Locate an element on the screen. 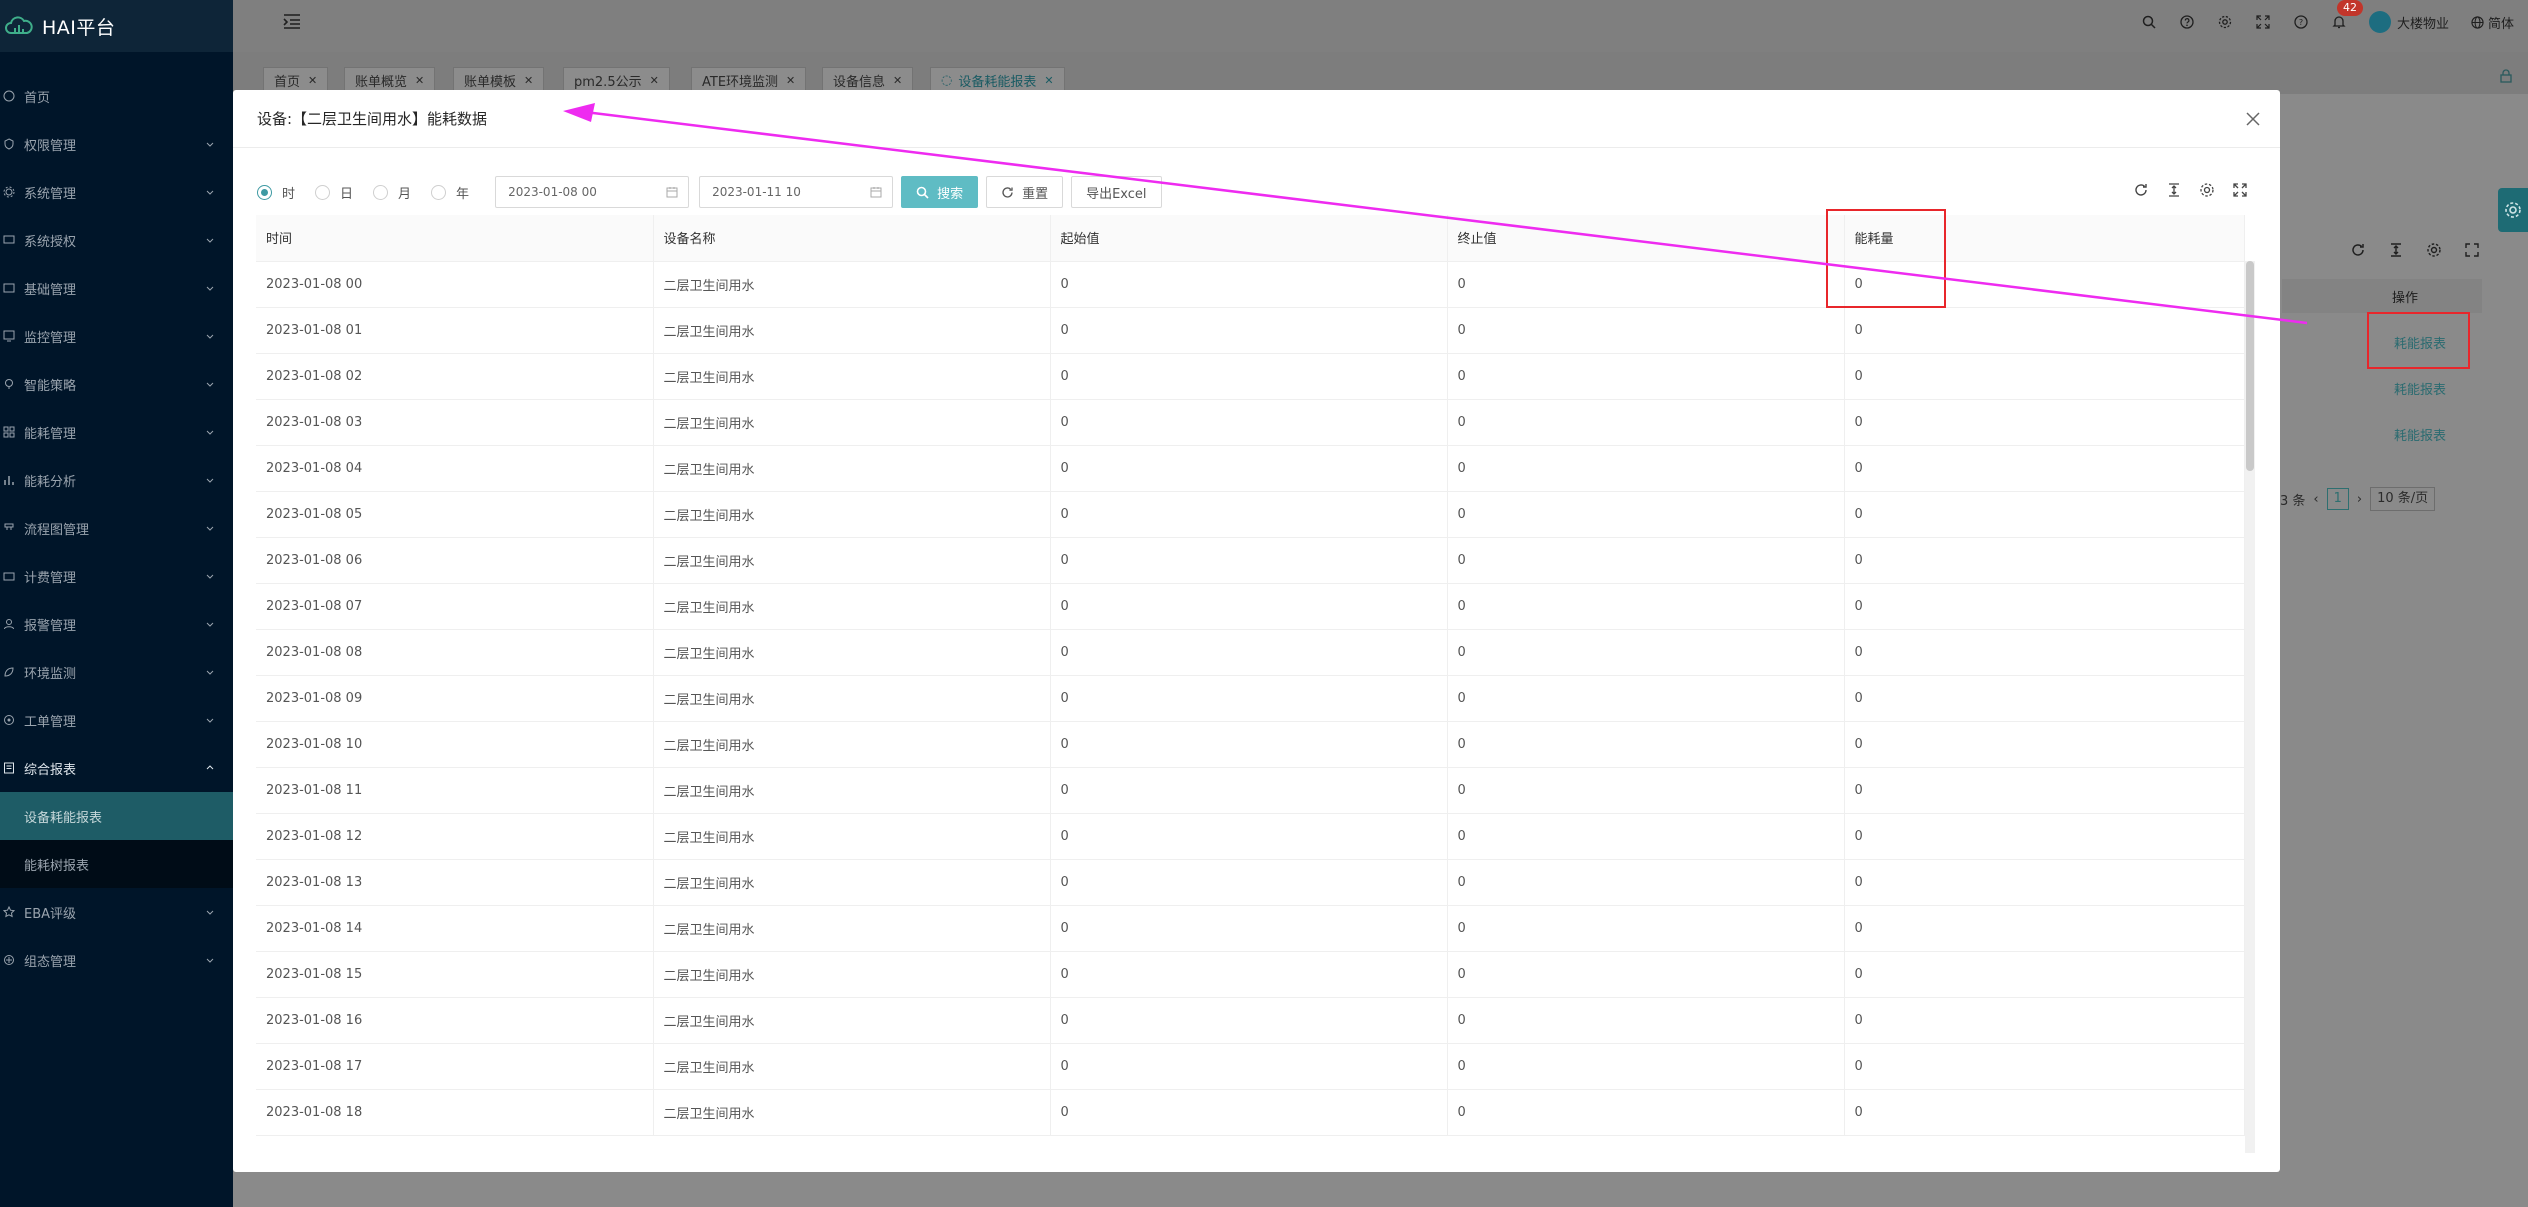 Image resolution: width=2528 pixels, height=1207 pixels. sidebar-item-analysis: 能耗分析 is located at coordinates (116, 480).